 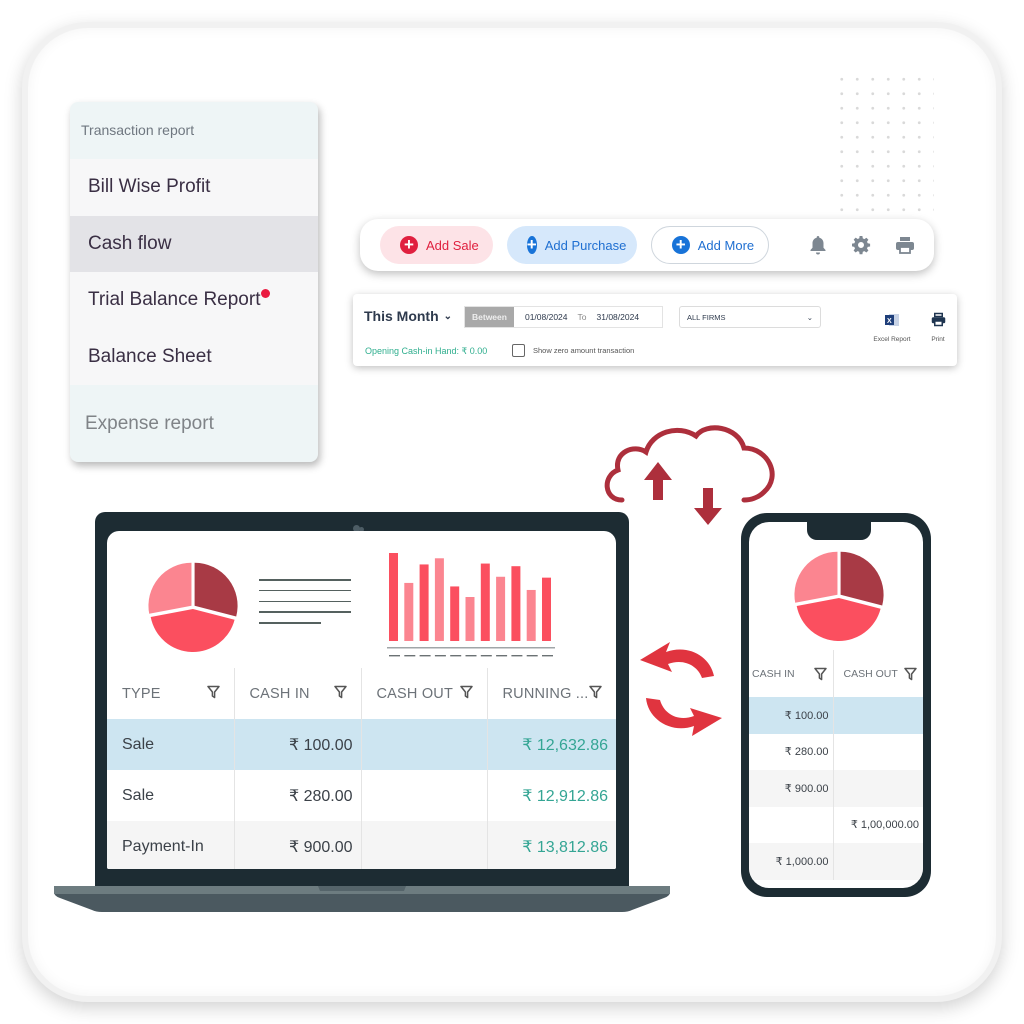 What do you see at coordinates (452, 245) in the screenshot?
I see `add-sale-label: Add Sale` at bounding box center [452, 245].